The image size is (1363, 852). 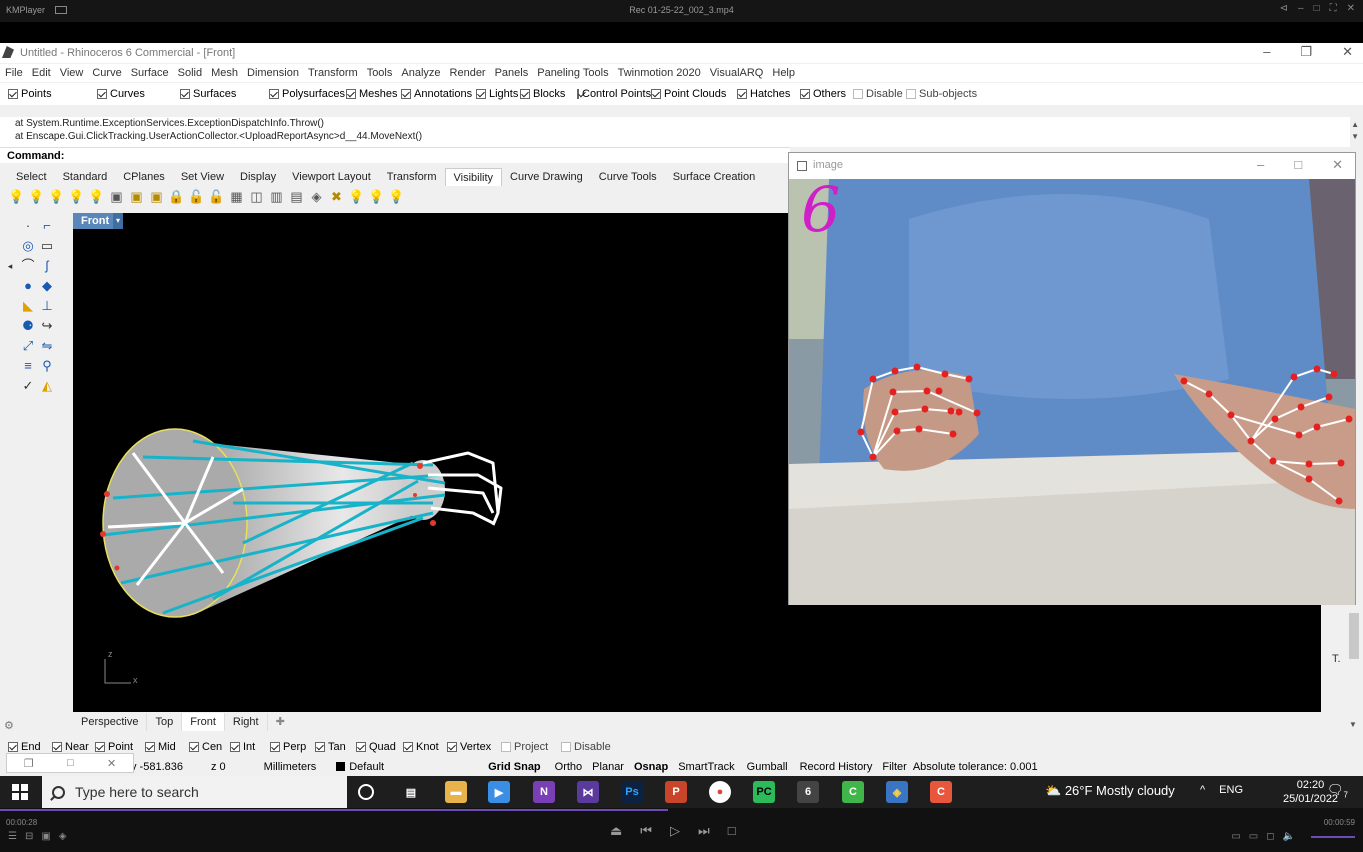 What do you see at coordinates (412, 177) in the screenshot?
I see `tab-transform: Transform` at bounding box center [412, 177].